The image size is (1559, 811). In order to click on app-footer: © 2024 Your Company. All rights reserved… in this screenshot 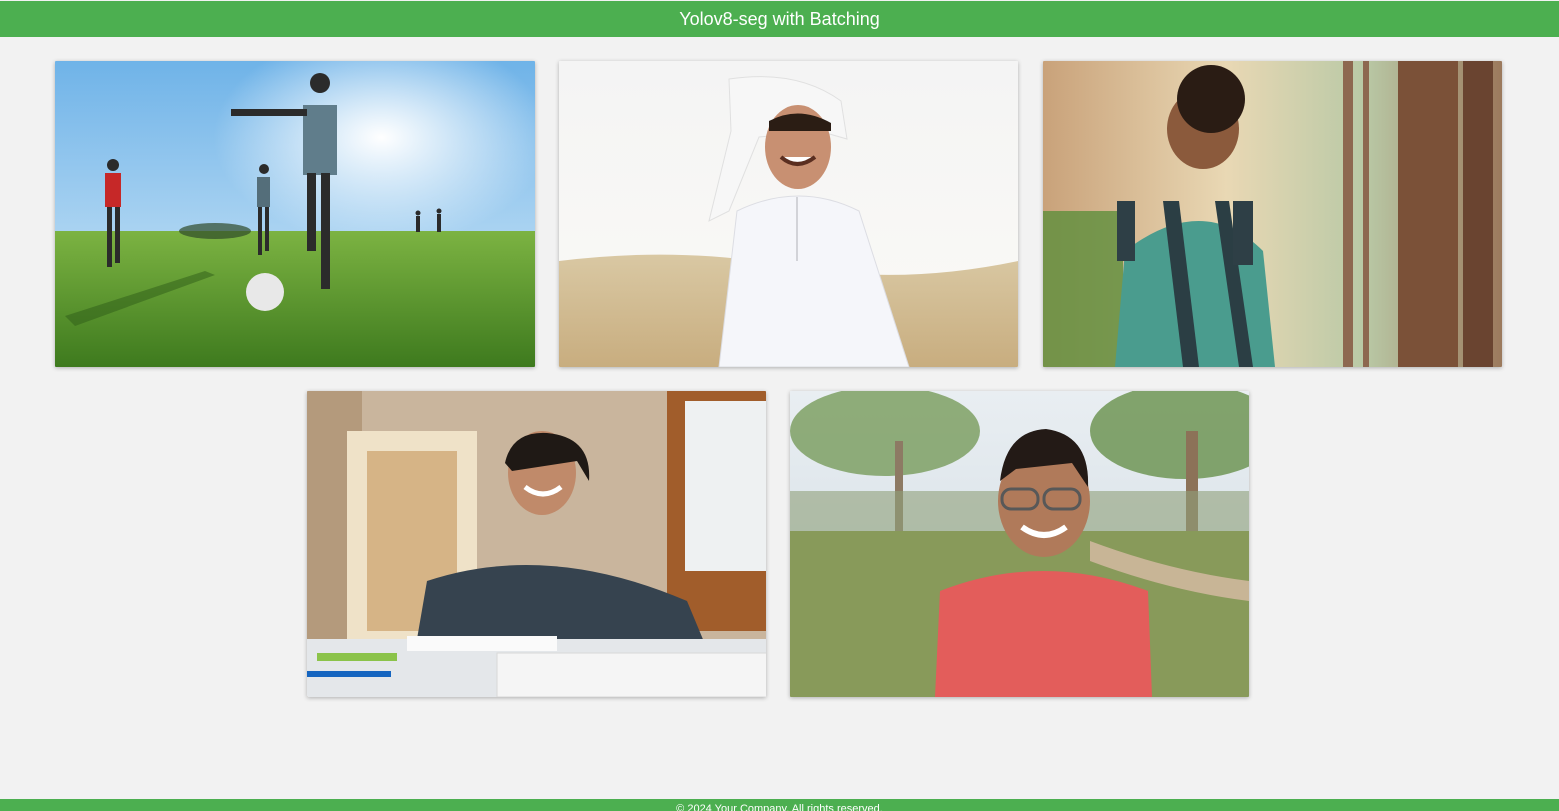, I will do `click(779, 805)`.